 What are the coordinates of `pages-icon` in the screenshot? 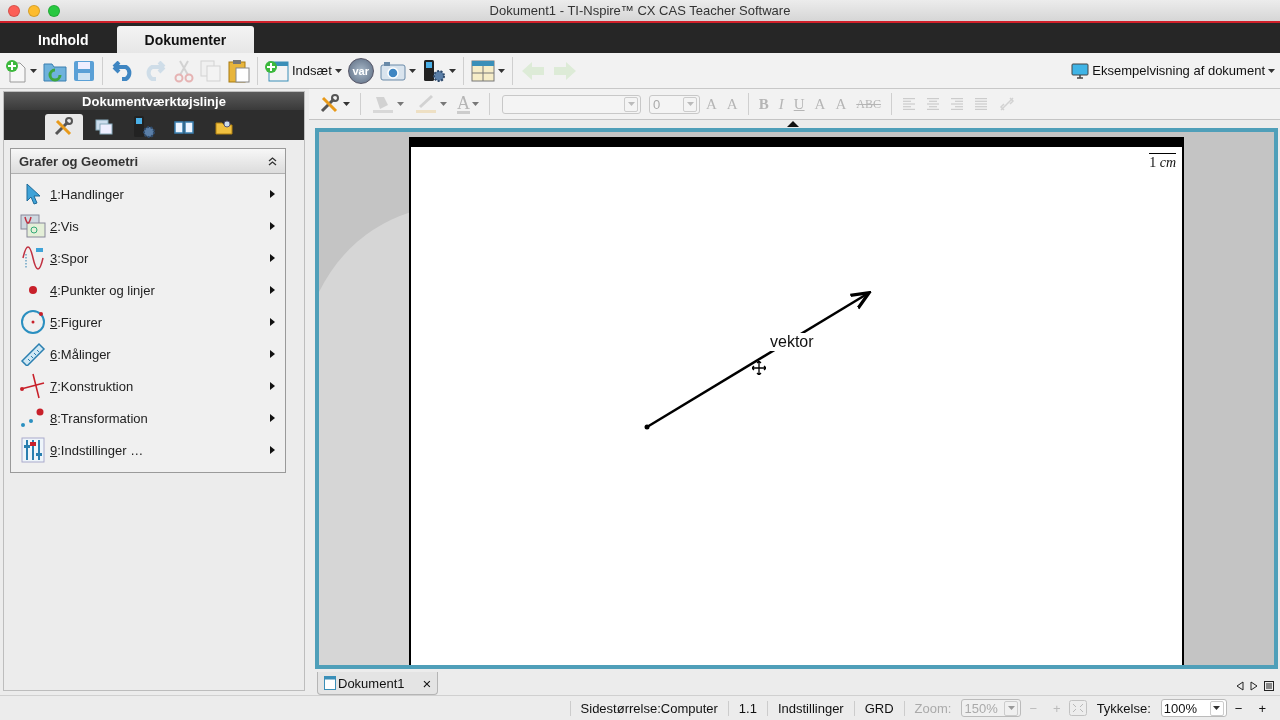 It's located at (104, 127).